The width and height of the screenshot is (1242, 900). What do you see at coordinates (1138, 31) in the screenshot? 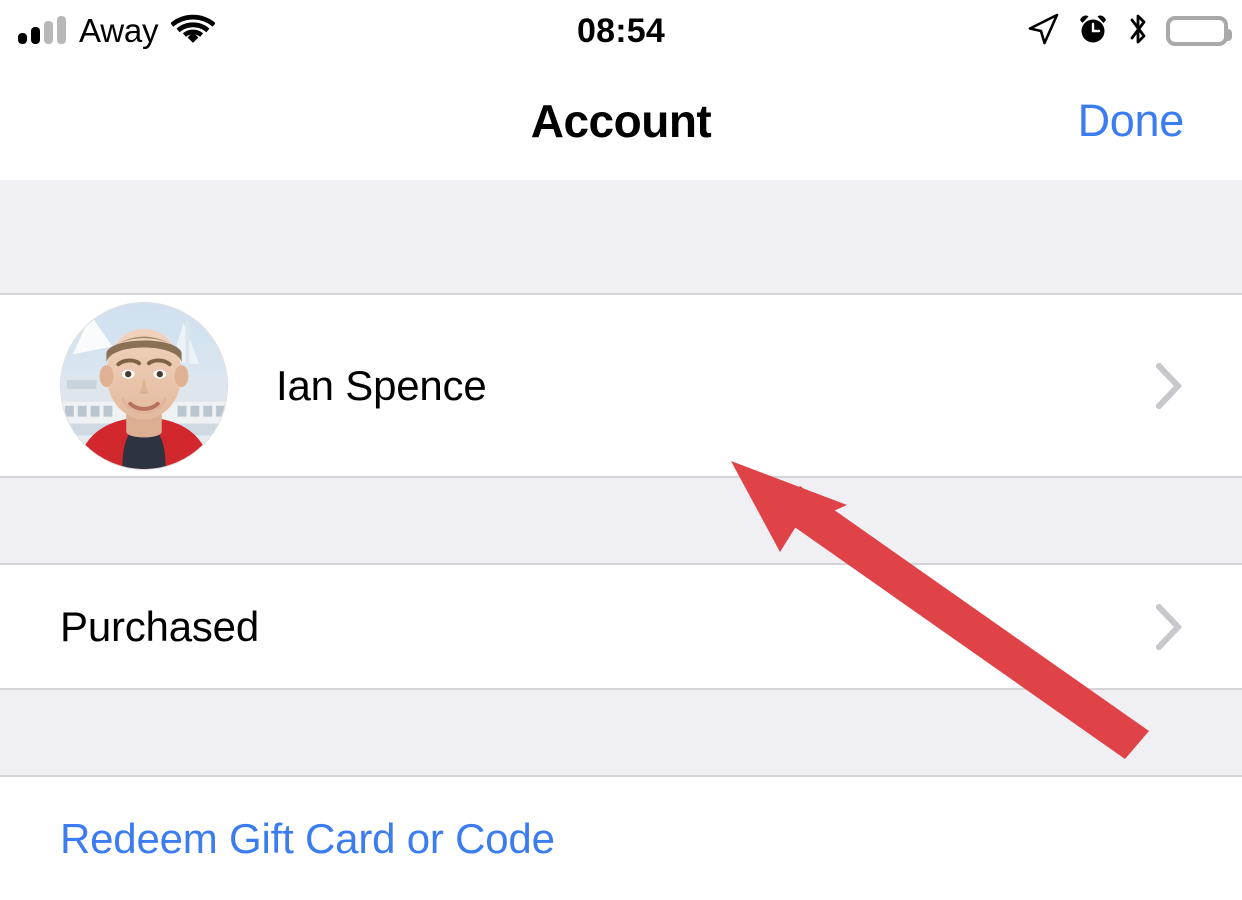
I see `bluetooth-icon` at bounding box center [1138, 31].